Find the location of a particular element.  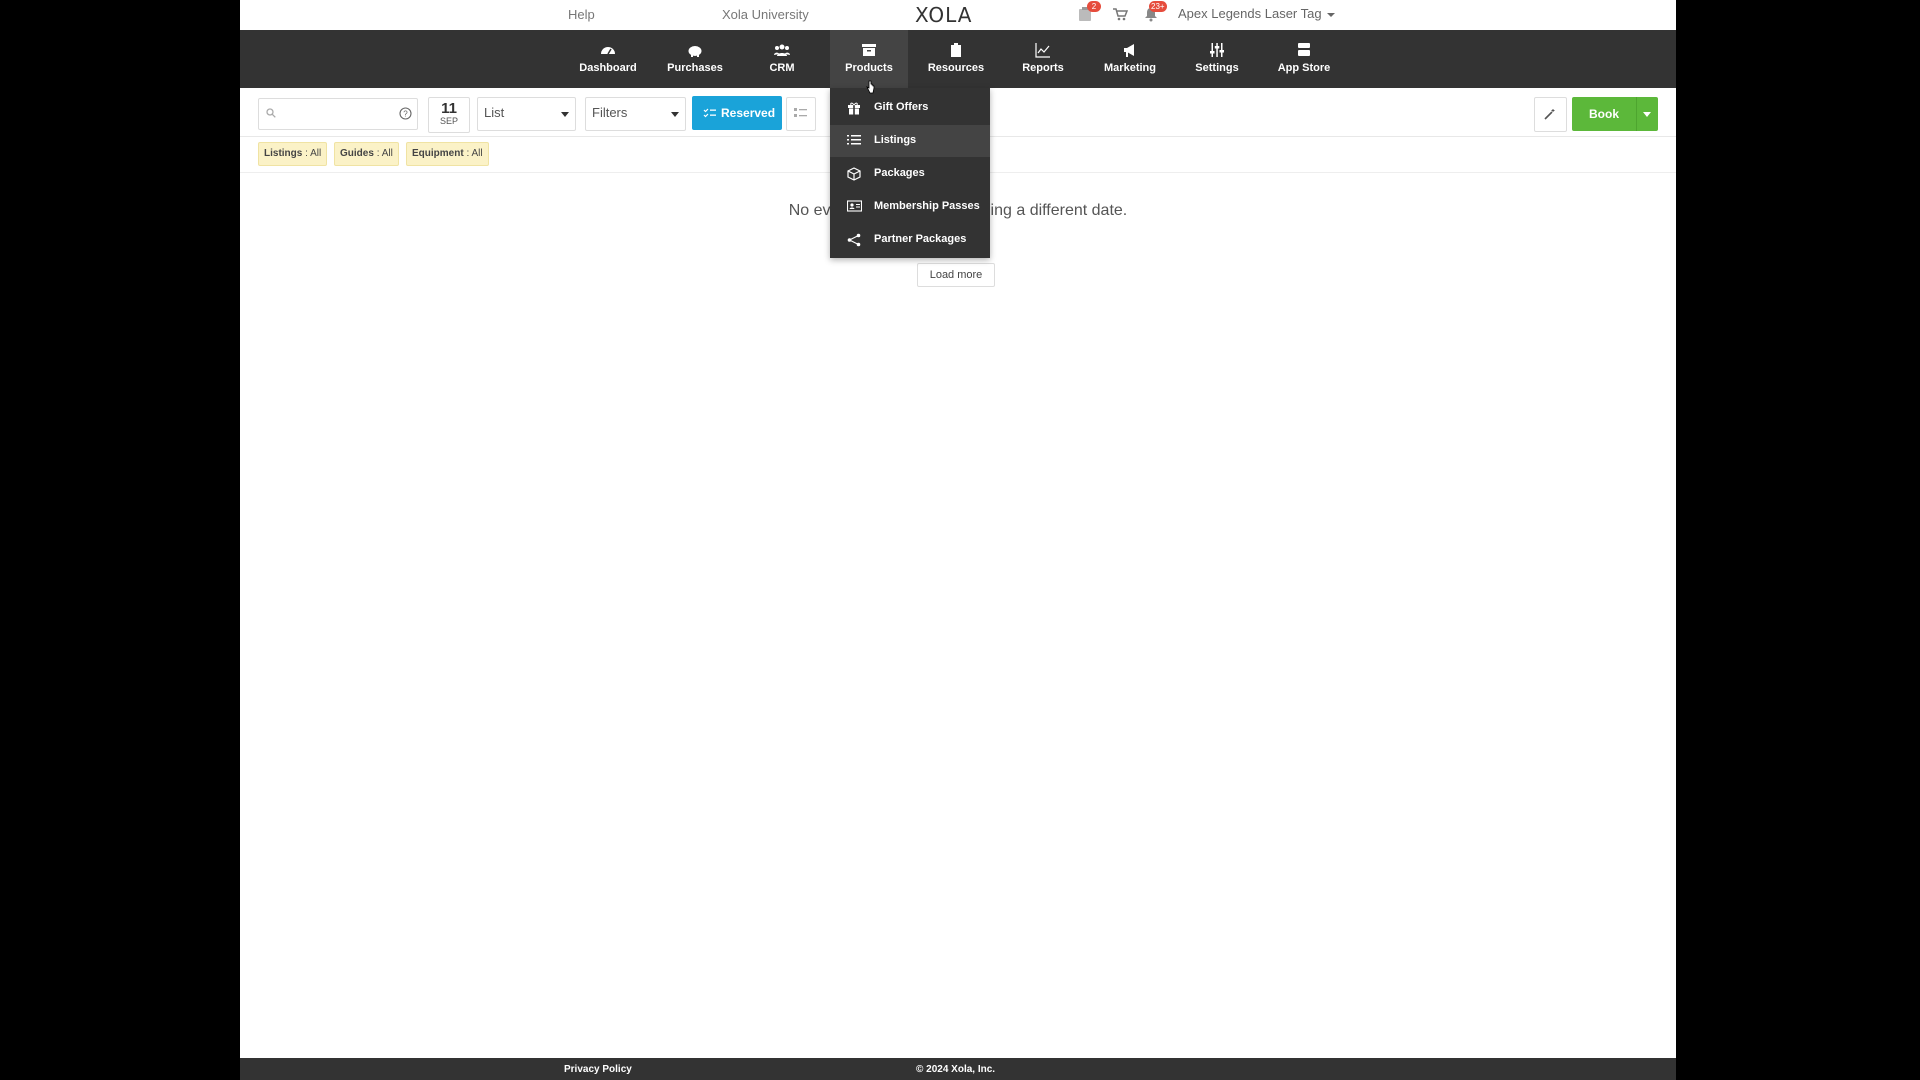

gift-icon is located at coordinates (854, 108).